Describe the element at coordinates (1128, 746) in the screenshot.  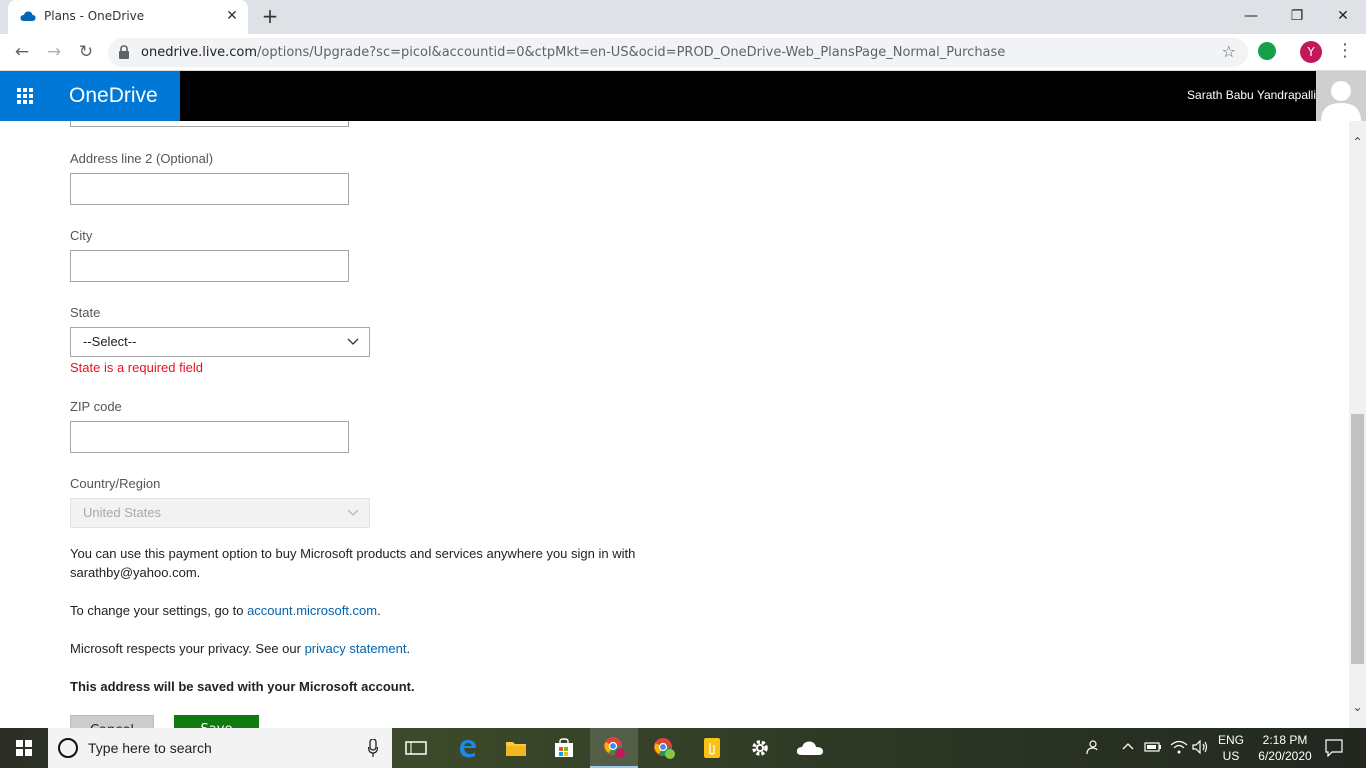
I see `chevron-up-icon` at that location.